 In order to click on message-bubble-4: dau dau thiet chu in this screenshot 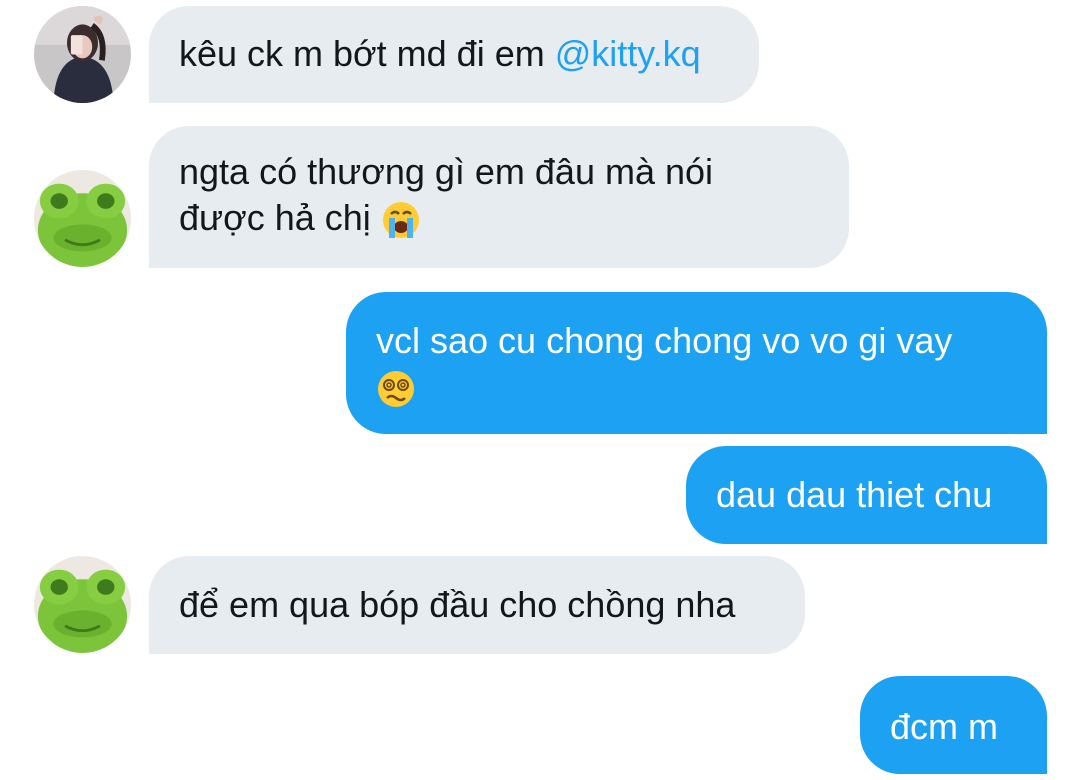, I will do `click(866, 495)`.